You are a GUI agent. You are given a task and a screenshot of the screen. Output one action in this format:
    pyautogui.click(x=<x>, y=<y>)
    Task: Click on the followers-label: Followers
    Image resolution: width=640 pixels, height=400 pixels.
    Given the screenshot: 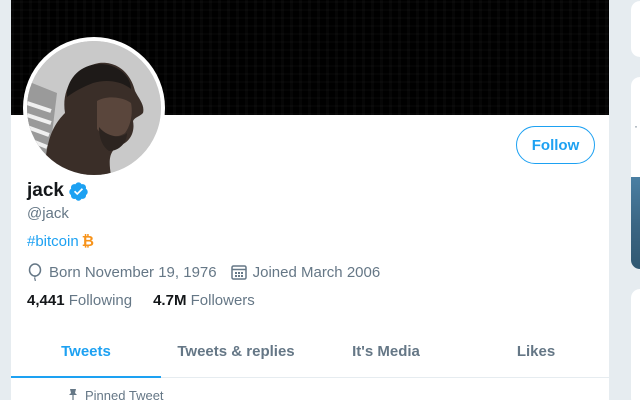 What is the action you would take?
    pyautogui.click(x=222, y=300)
    